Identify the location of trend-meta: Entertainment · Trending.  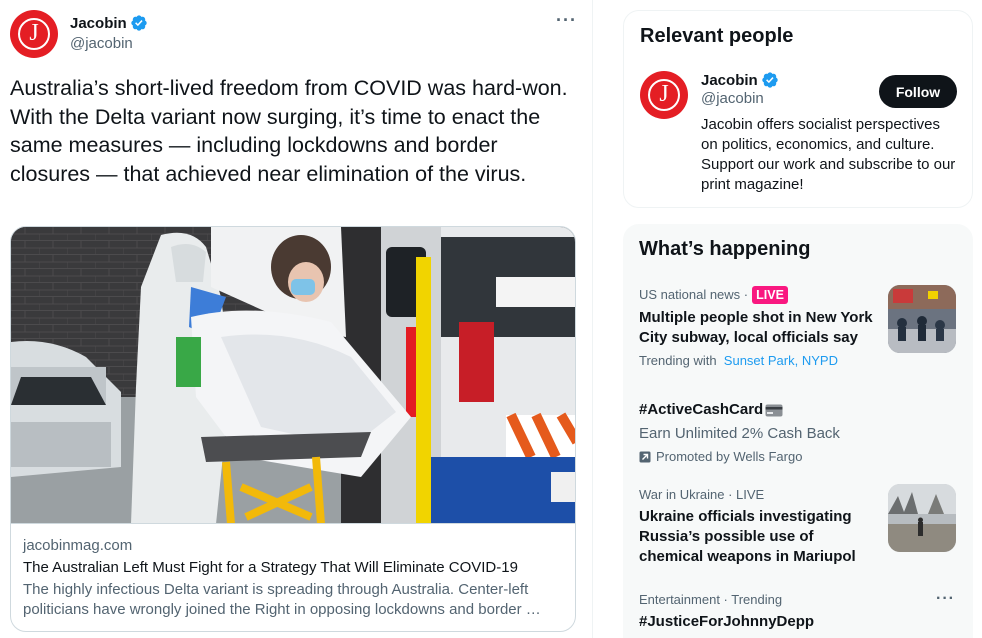
(711, 599).